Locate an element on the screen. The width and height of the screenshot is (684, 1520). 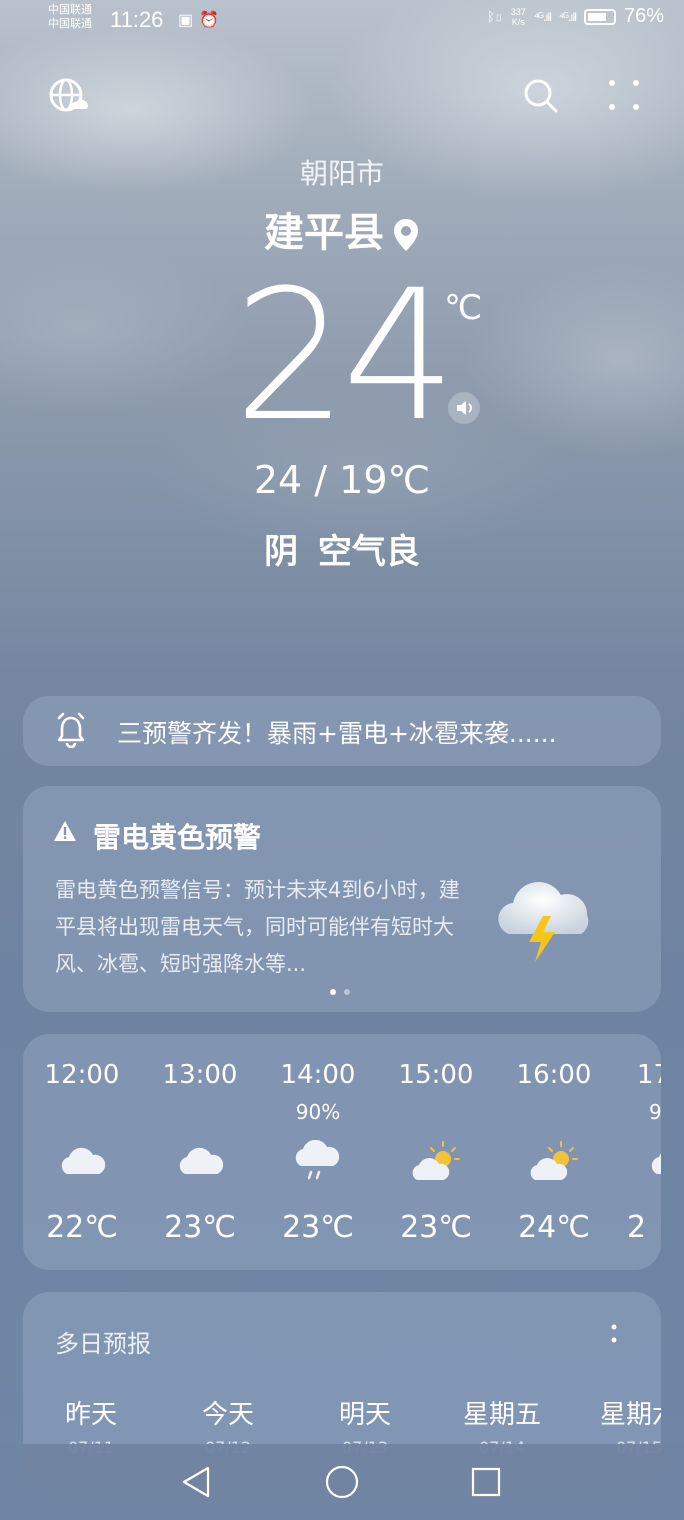
multi-day-title: 多日预报 is located at coordinates (103, 1344).